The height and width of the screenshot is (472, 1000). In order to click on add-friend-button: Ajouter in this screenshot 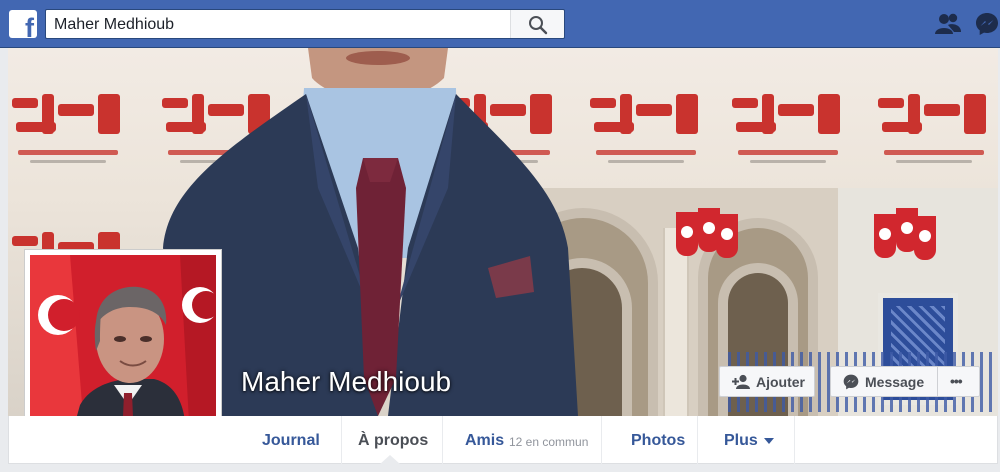, I will do `click(767, 381)`.